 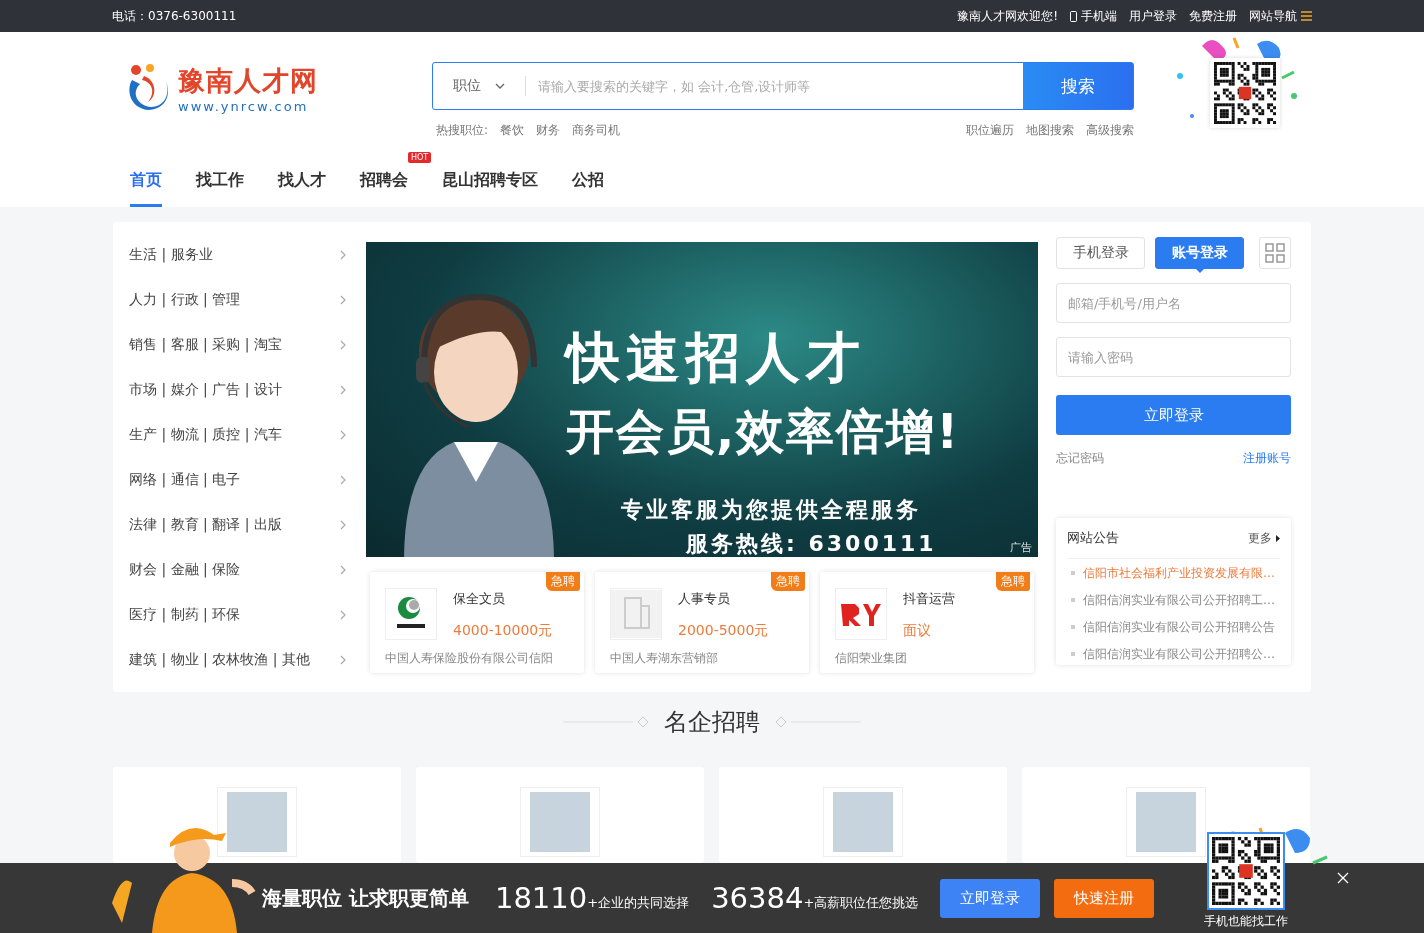 What do you see at coordinates (871, 658) in the screenshot?
I see `company-name: 信阳荣业集团` at bounding box center [871, 658].